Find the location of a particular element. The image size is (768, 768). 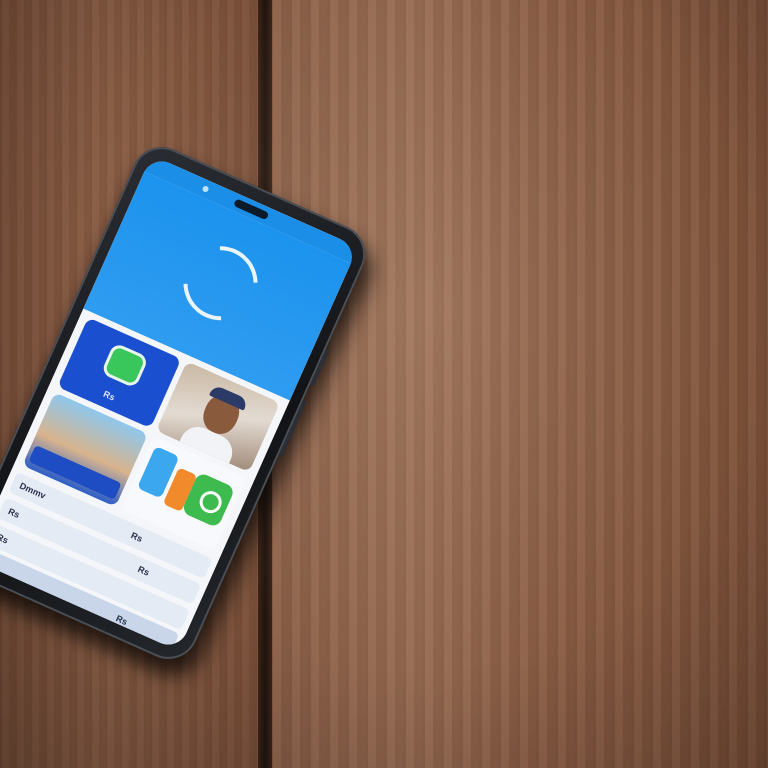

list-item-left: Dmmv is located at coordinates (33, 490).